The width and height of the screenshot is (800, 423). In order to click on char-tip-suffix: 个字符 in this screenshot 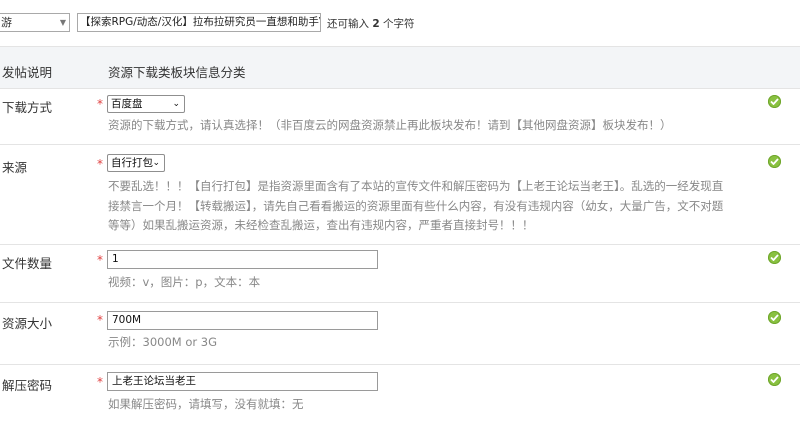, I will do `click(397, 24)`.